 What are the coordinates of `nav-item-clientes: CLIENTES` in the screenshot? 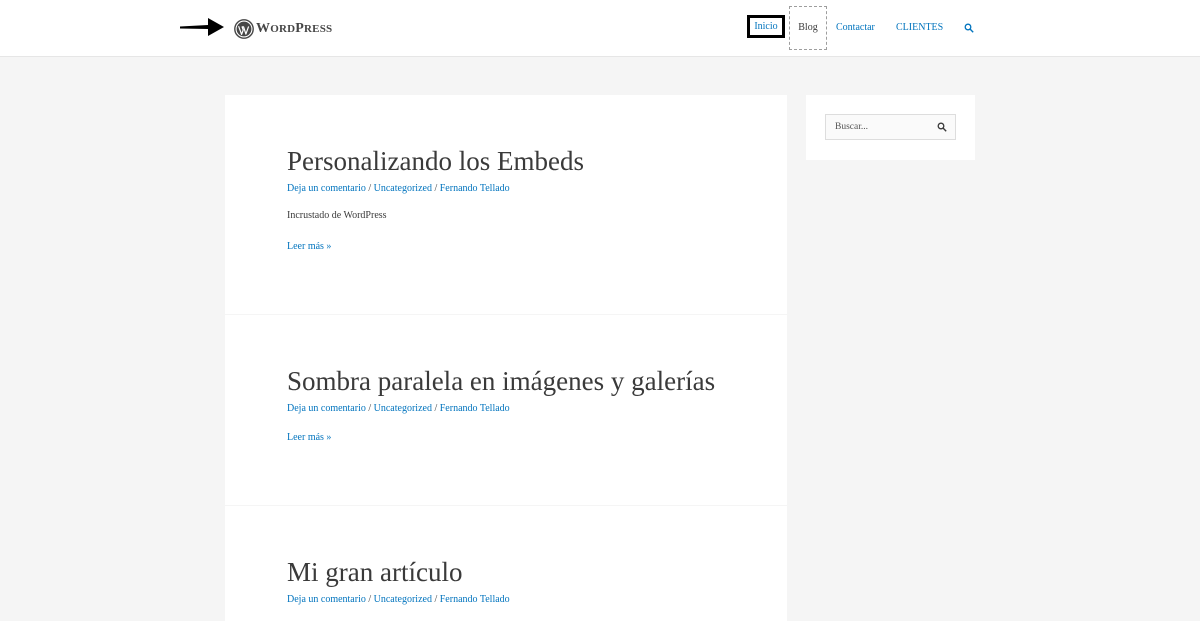 It's located at (919, 28).